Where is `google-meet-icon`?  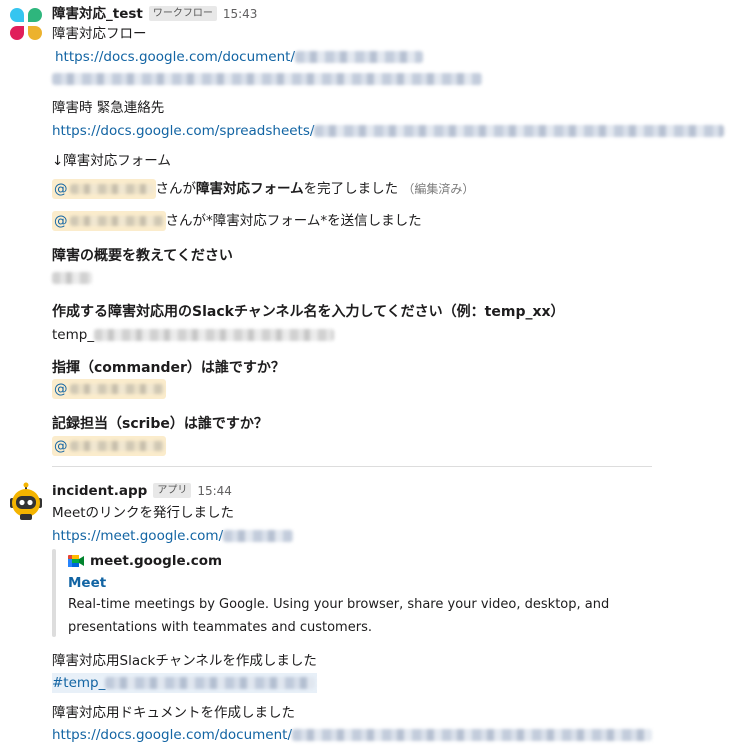 google-meet-icon is located at coordinates (76, 564).